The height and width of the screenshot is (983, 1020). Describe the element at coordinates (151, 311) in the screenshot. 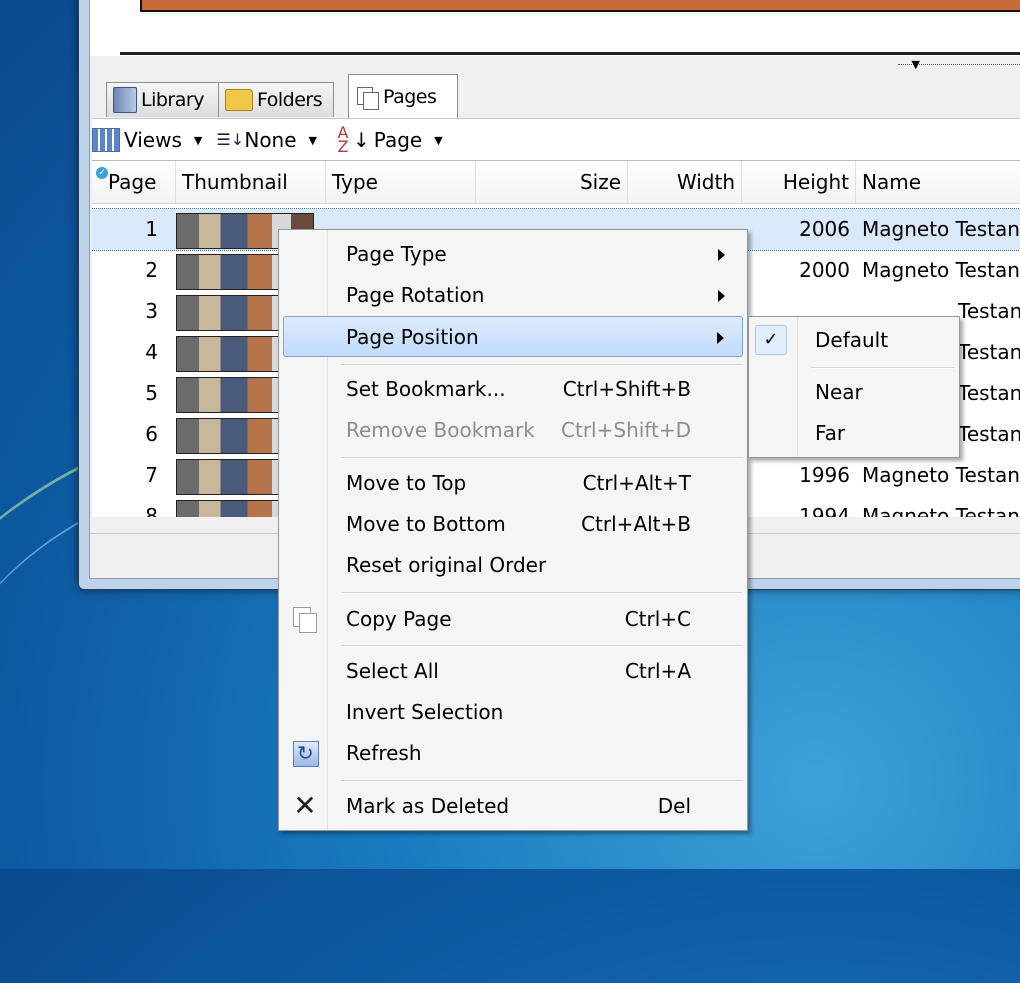

I see `cell-page: 3` at that location.